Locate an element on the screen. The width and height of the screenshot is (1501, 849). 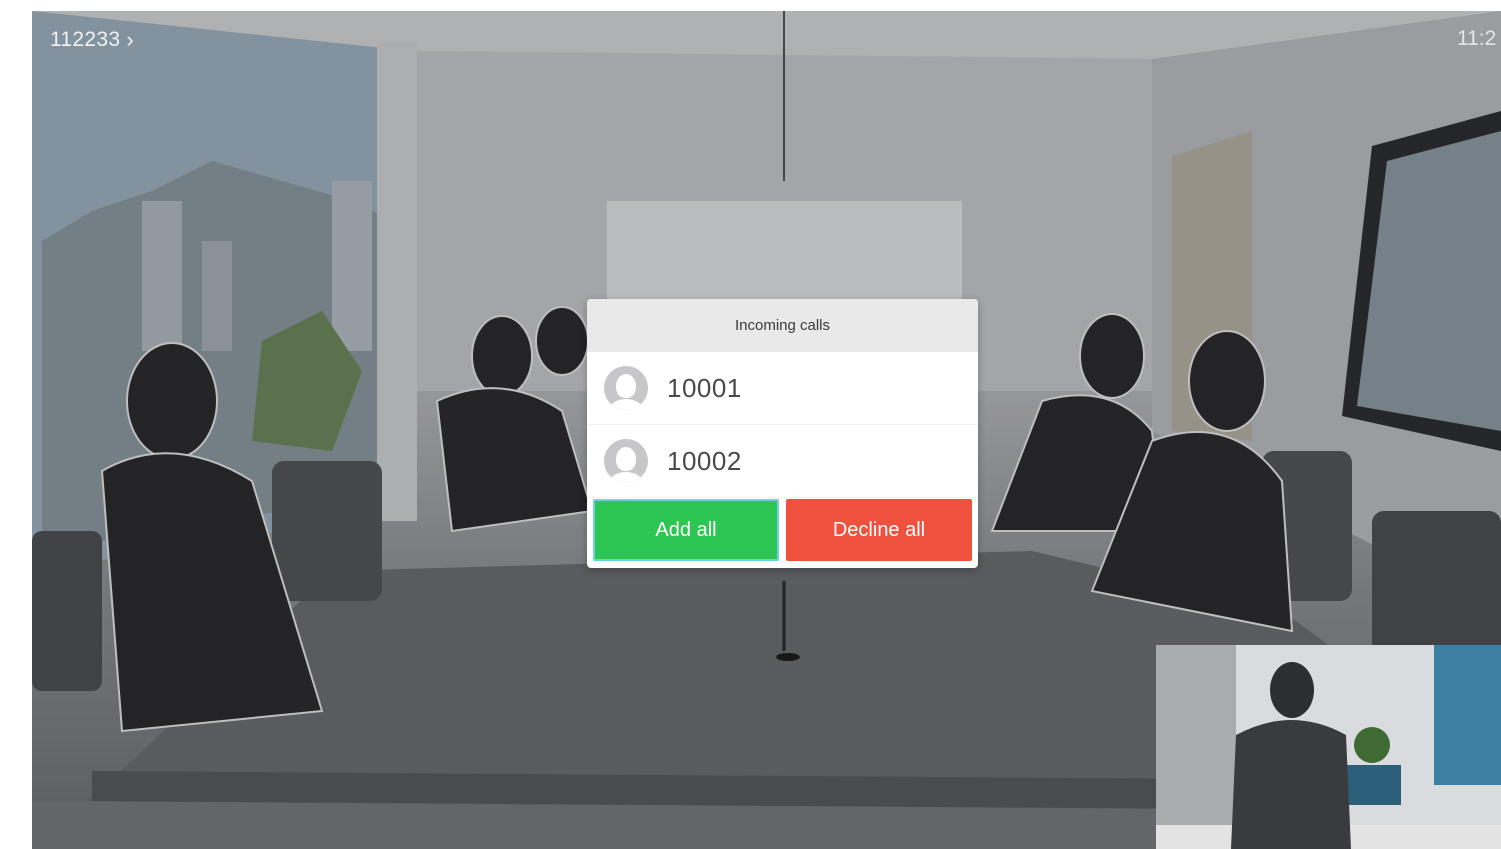
self-view is located at coordinates (1328, 747).